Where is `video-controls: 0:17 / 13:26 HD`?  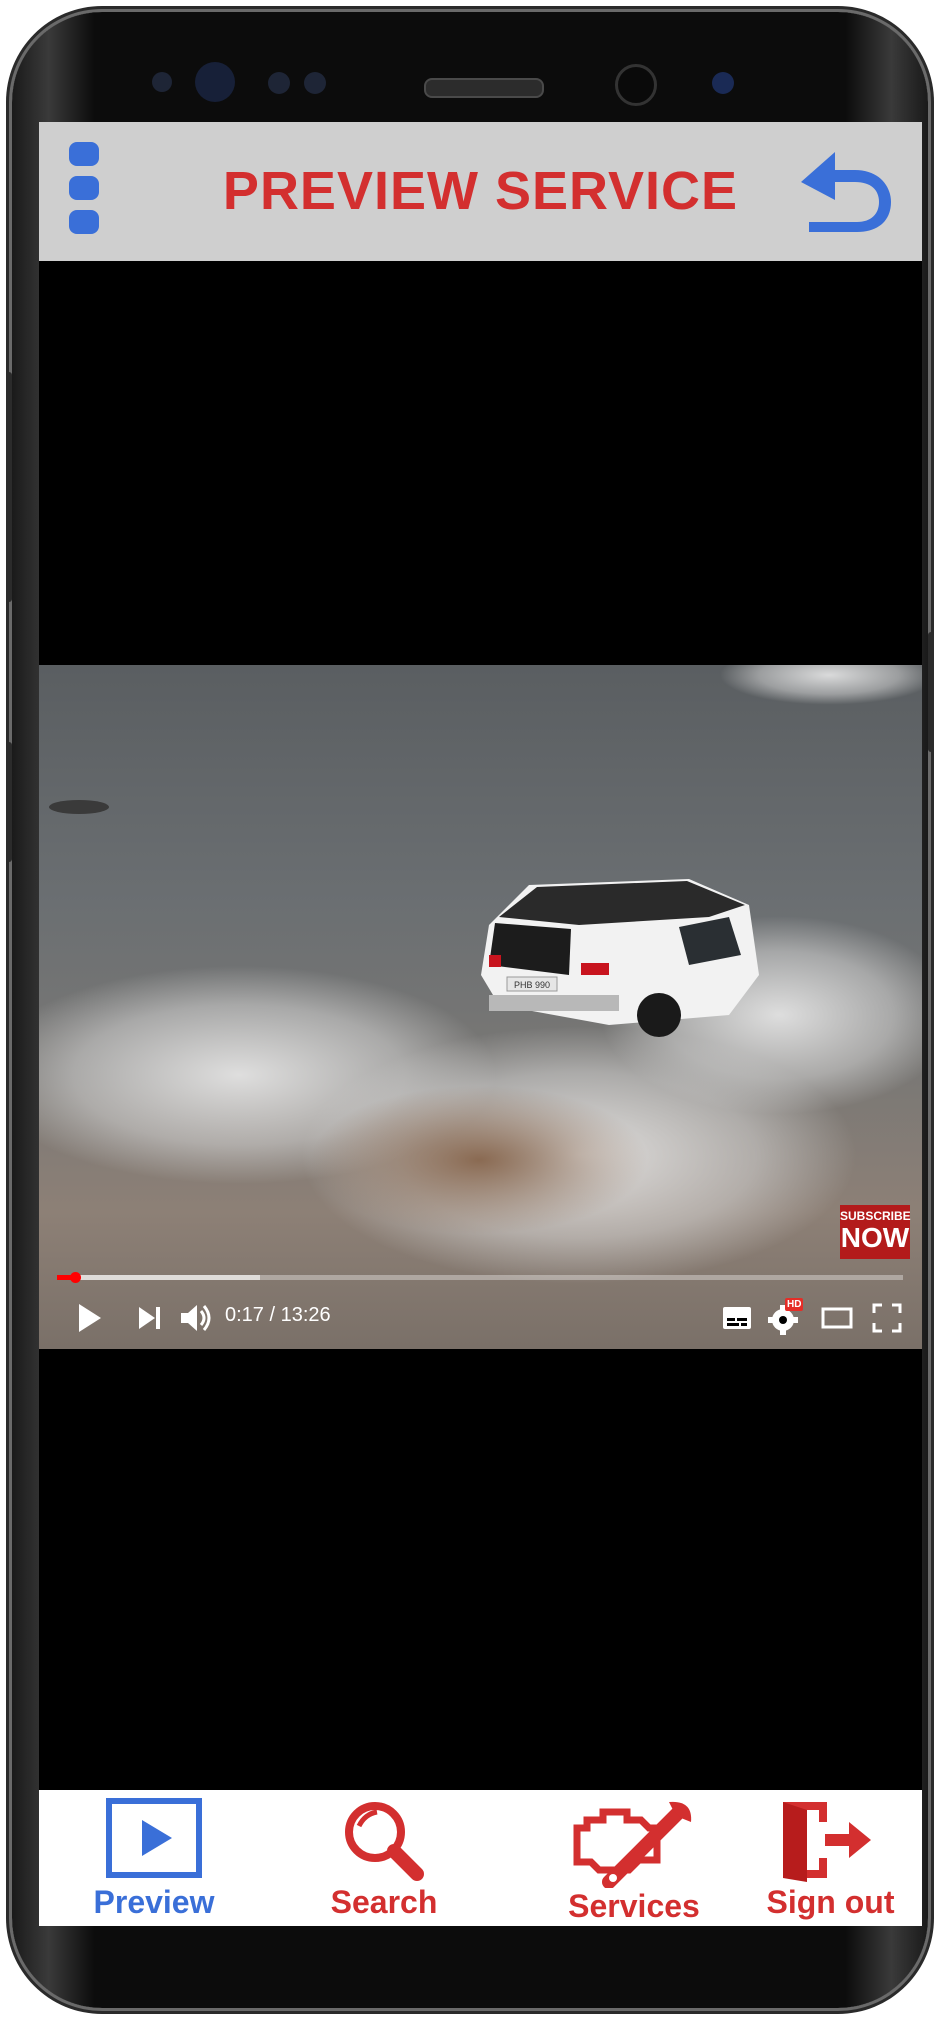 video-controls: 0:17 / 13:26 HD is located at coordinates (480, 1317).